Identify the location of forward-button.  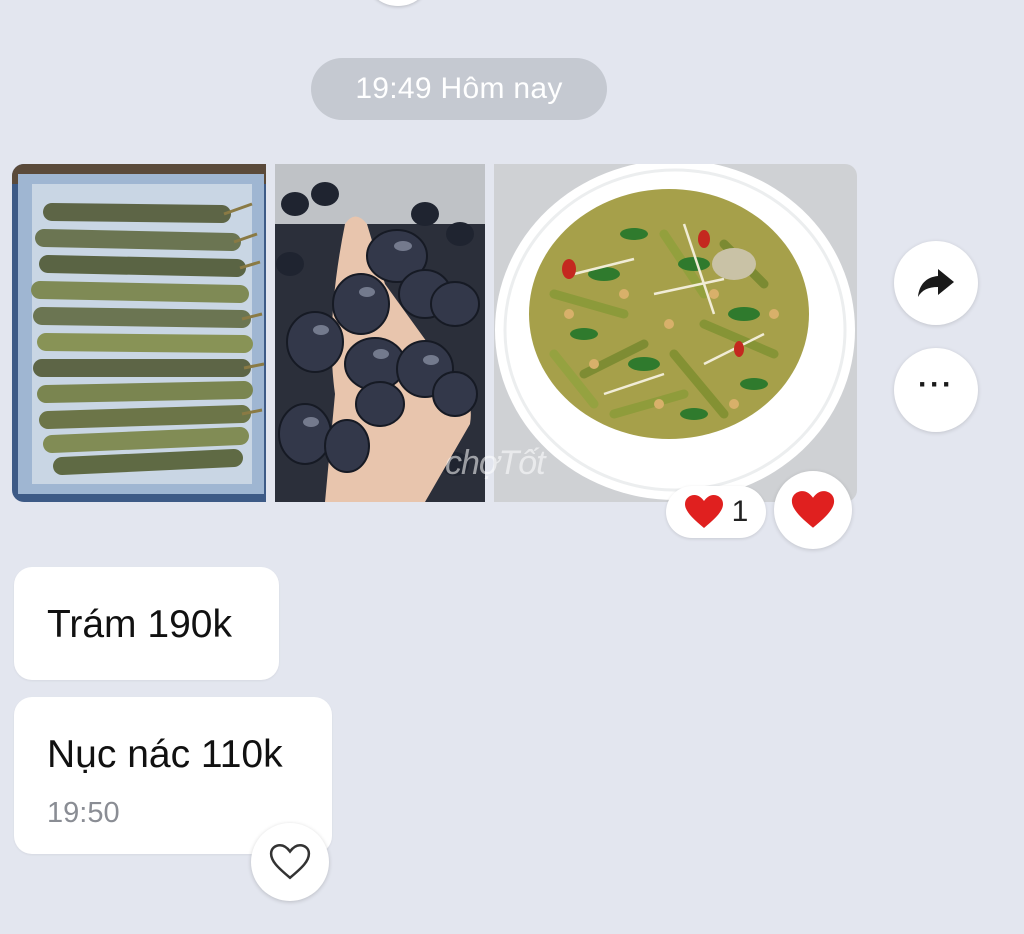
(936, 283).